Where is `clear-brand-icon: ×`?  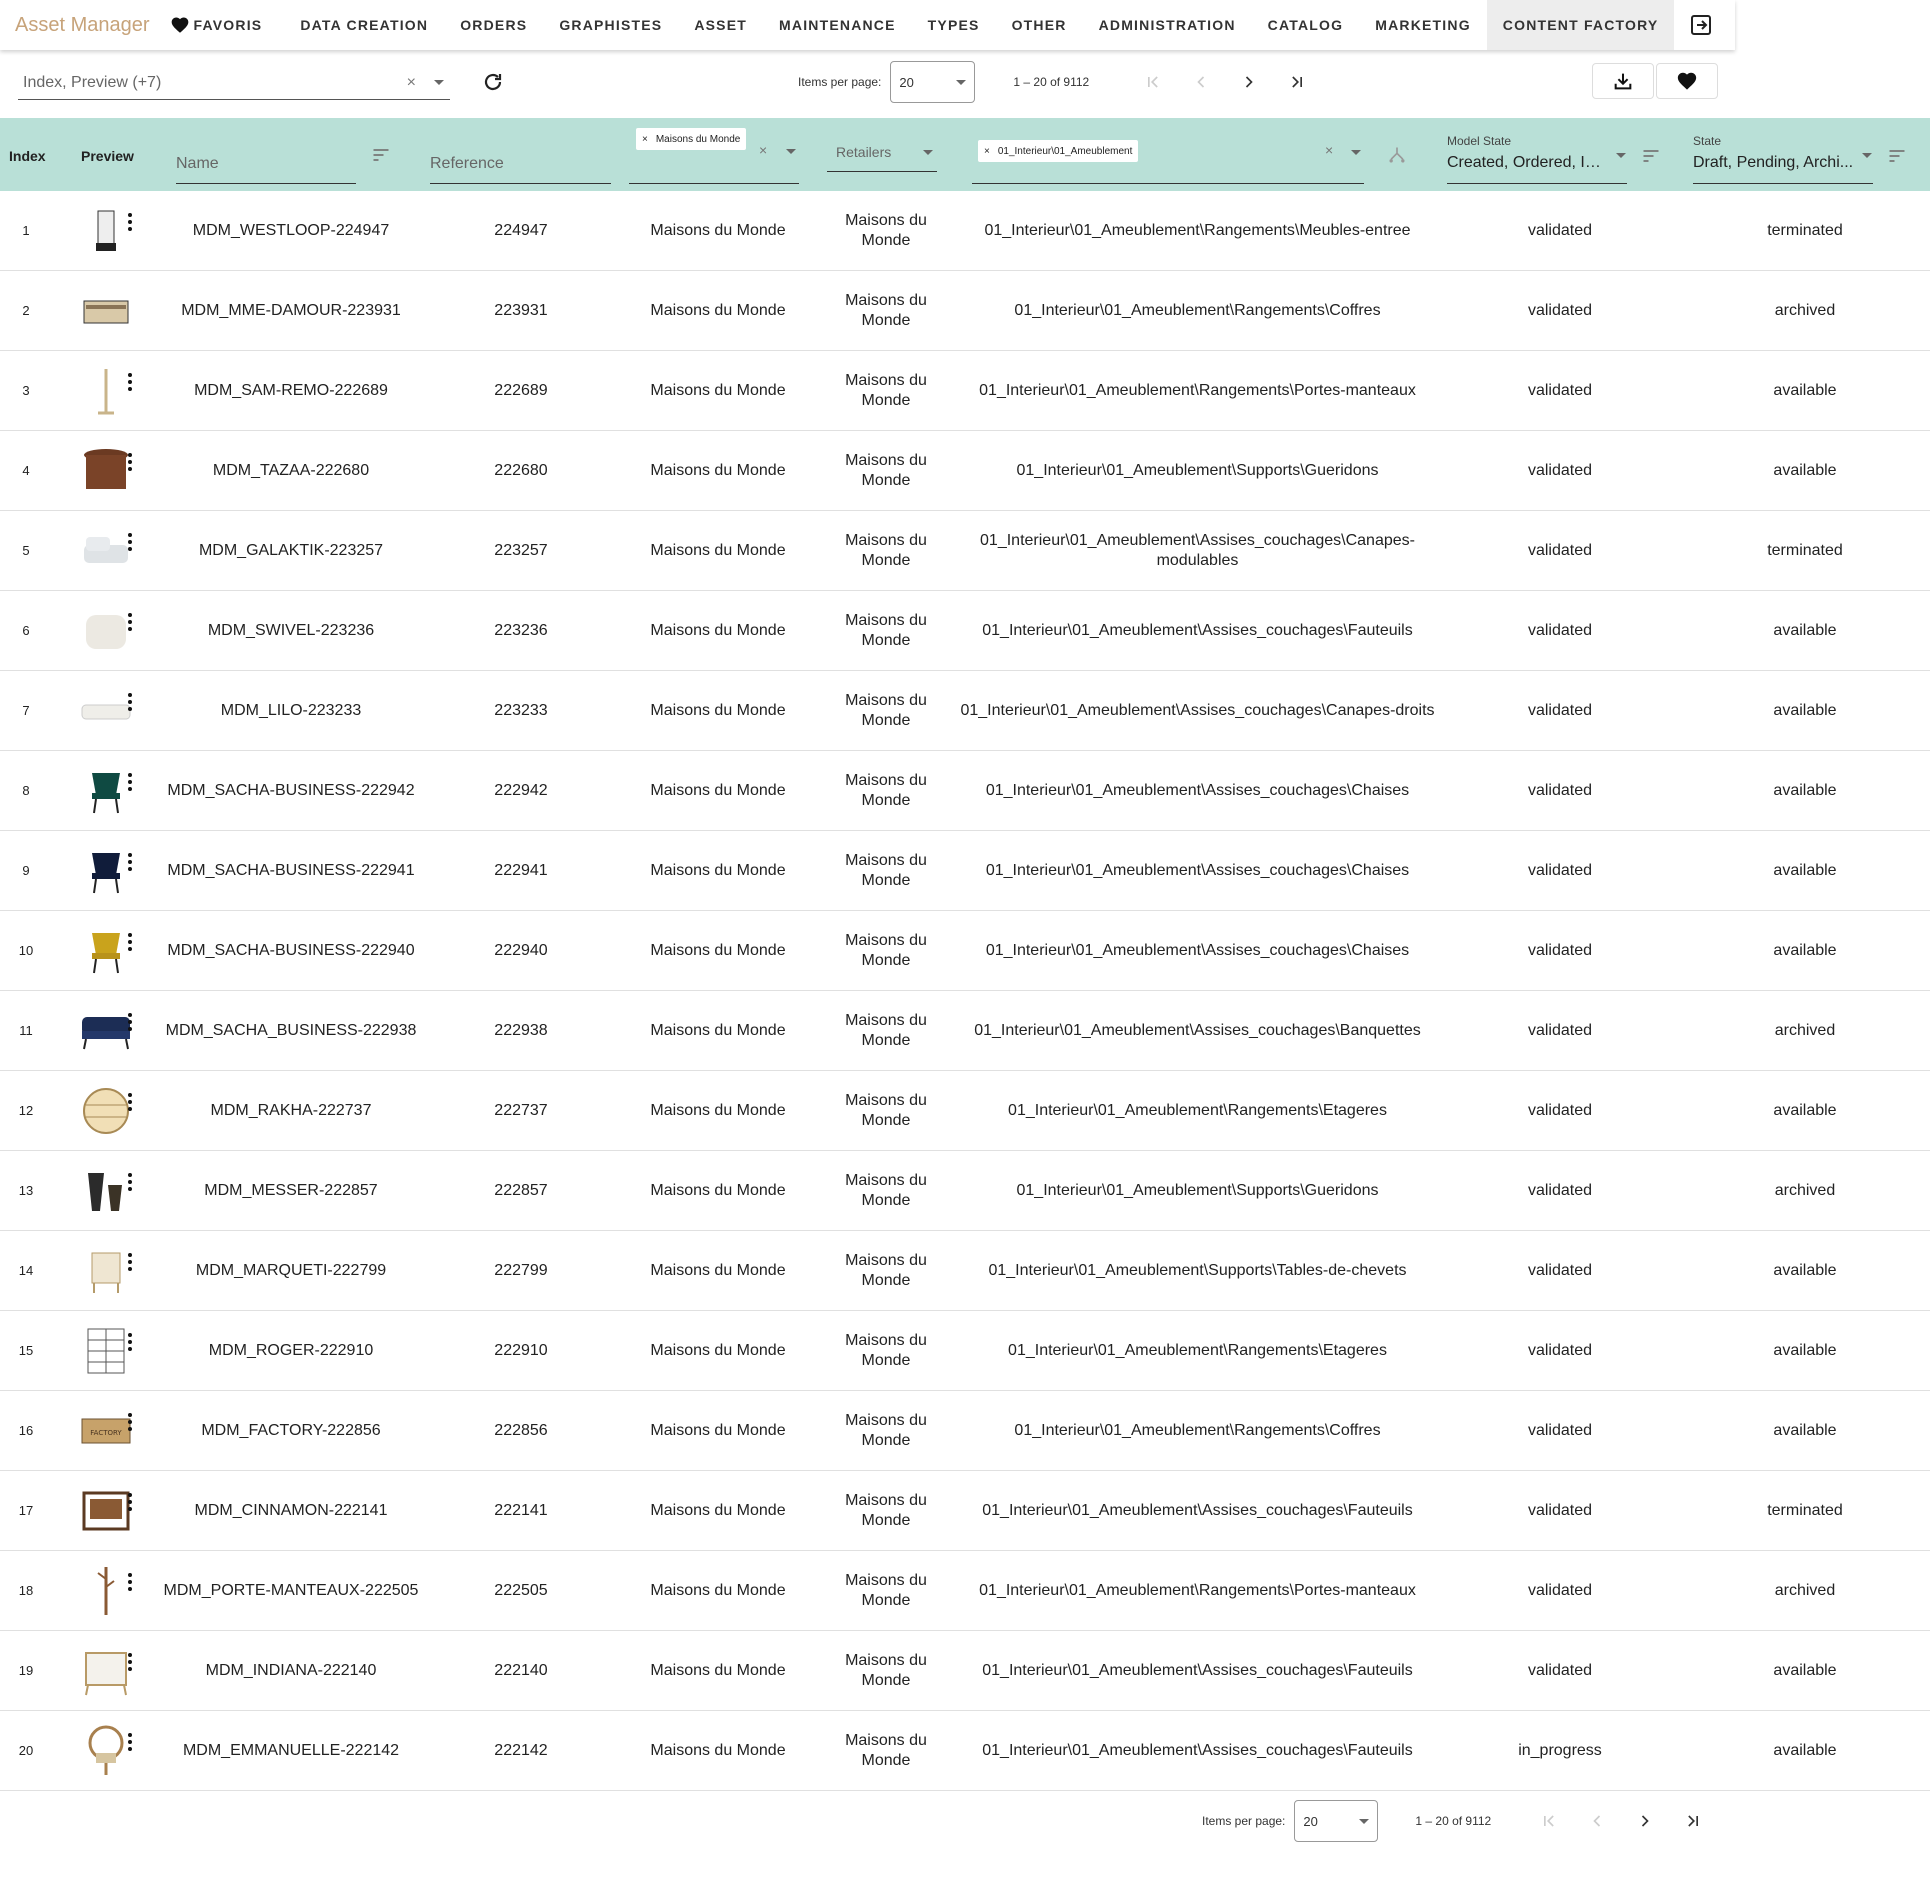 clear-brand-icon: × is located at coordinates (763, 150).